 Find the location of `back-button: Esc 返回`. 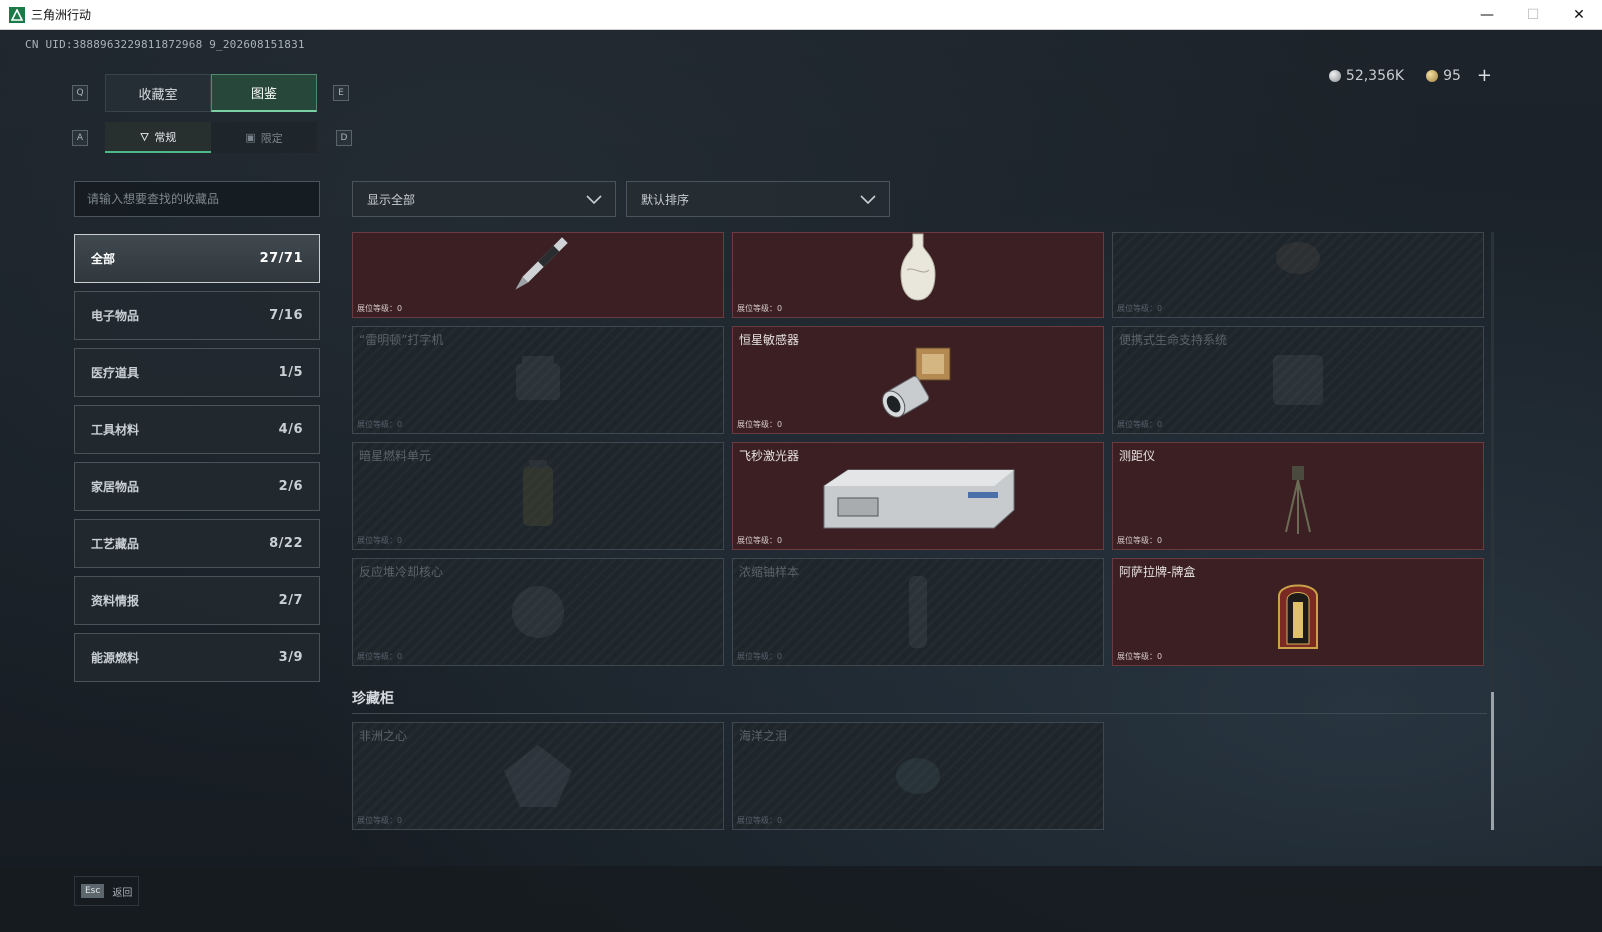

back-button: Esc 返回 is located at coordinates (107, 891).